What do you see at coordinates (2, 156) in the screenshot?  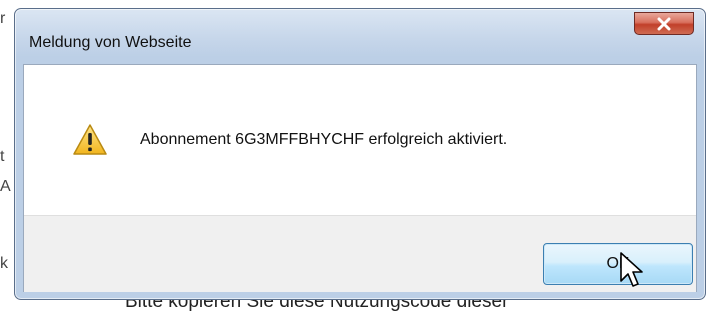 I see `background-fragment: t` at bounding box center [2, 156].